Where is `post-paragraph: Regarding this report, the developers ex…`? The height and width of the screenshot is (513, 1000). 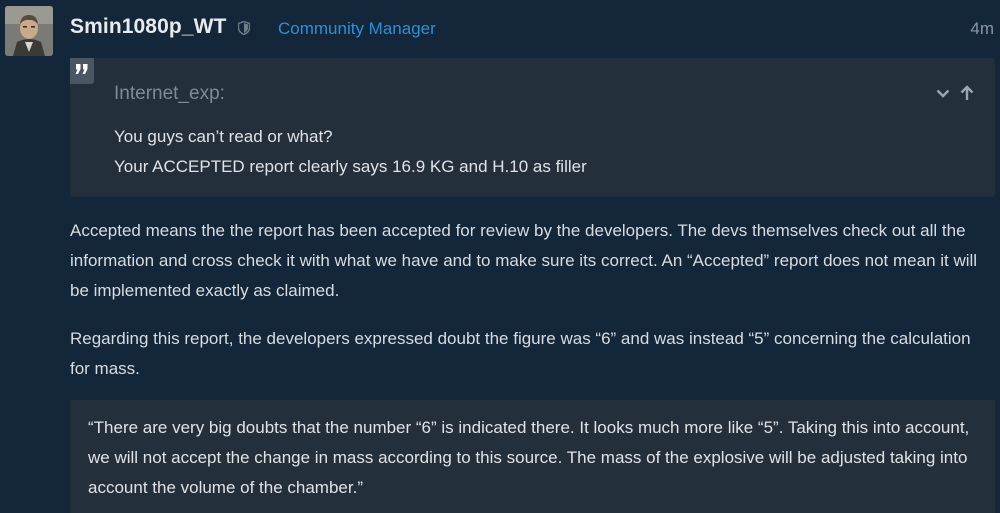 post-paragraph: Regarding this report, the developers ex… is located at coordinates (520, 353).